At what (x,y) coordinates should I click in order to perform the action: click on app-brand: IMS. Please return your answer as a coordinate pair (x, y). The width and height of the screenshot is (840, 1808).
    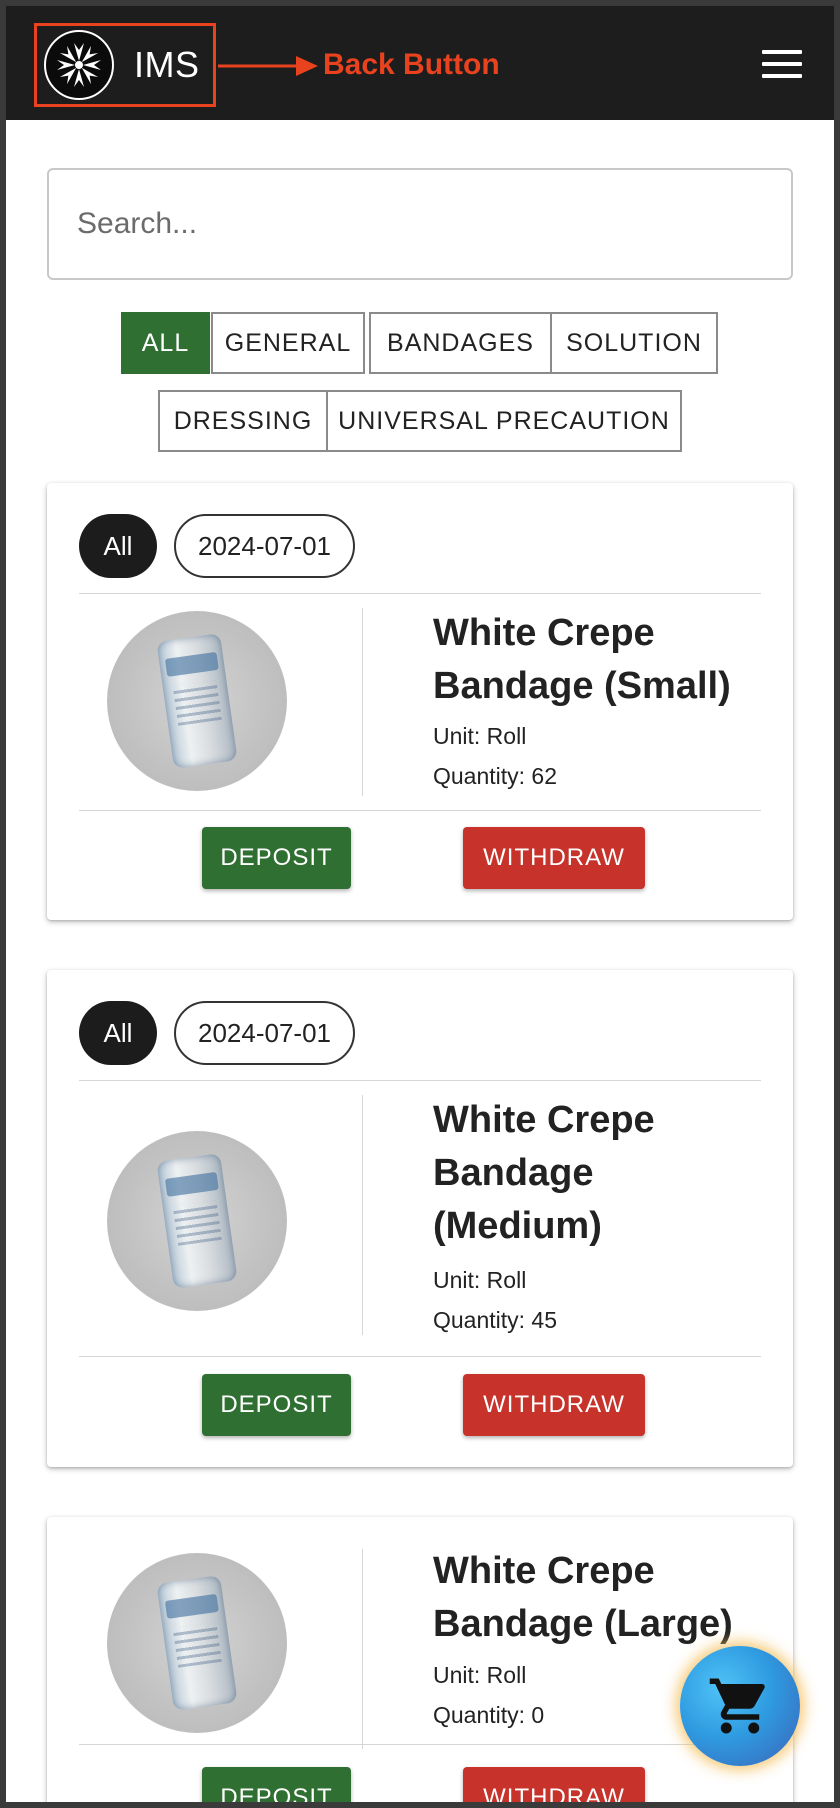
    Looking at the image, I should click on (167, 64).